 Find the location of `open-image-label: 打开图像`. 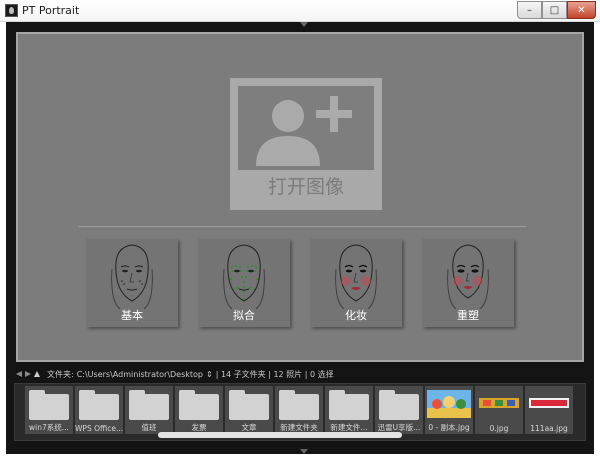

open-image-label: 打开图像 is located at coordinates (305, 187).